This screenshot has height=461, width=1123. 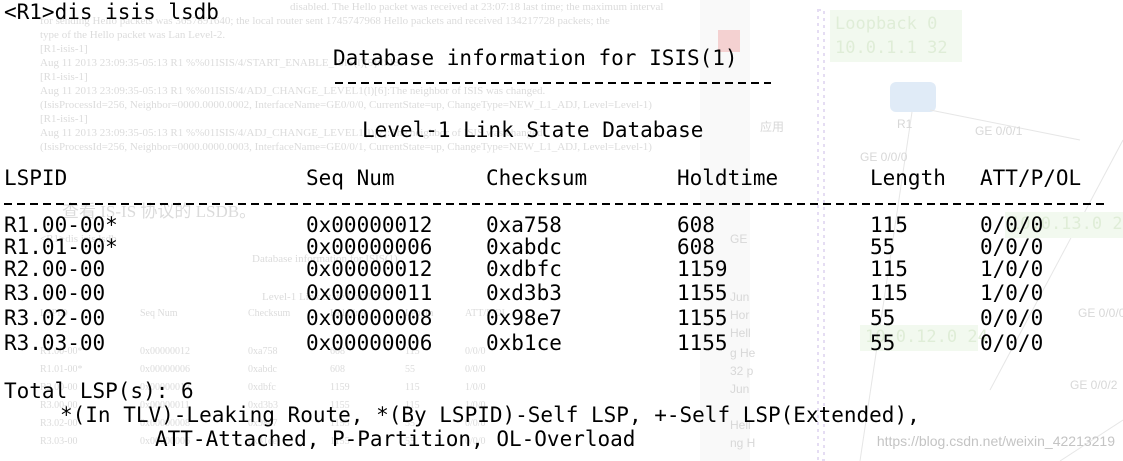 What do you see at coordinates (524, 269) in the screenshot?
I see `checksum-cell: 0xdbfc` at bounding box center [524, 269].